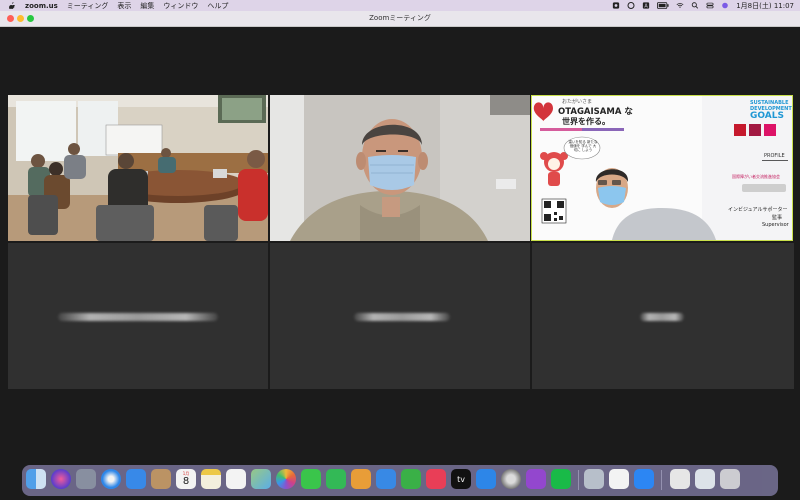  Describe the element at coordinates (695, 5) in the screenshot. I see `search-icon` at that location.